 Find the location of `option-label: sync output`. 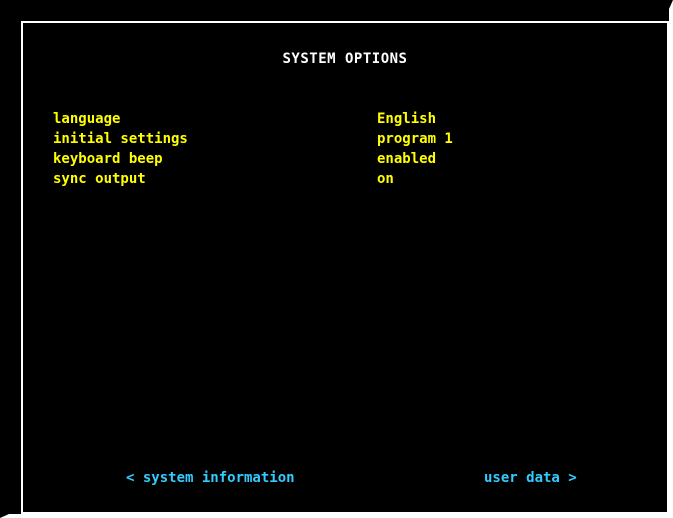

option-label: sync output is located at coordinates (99, 179).